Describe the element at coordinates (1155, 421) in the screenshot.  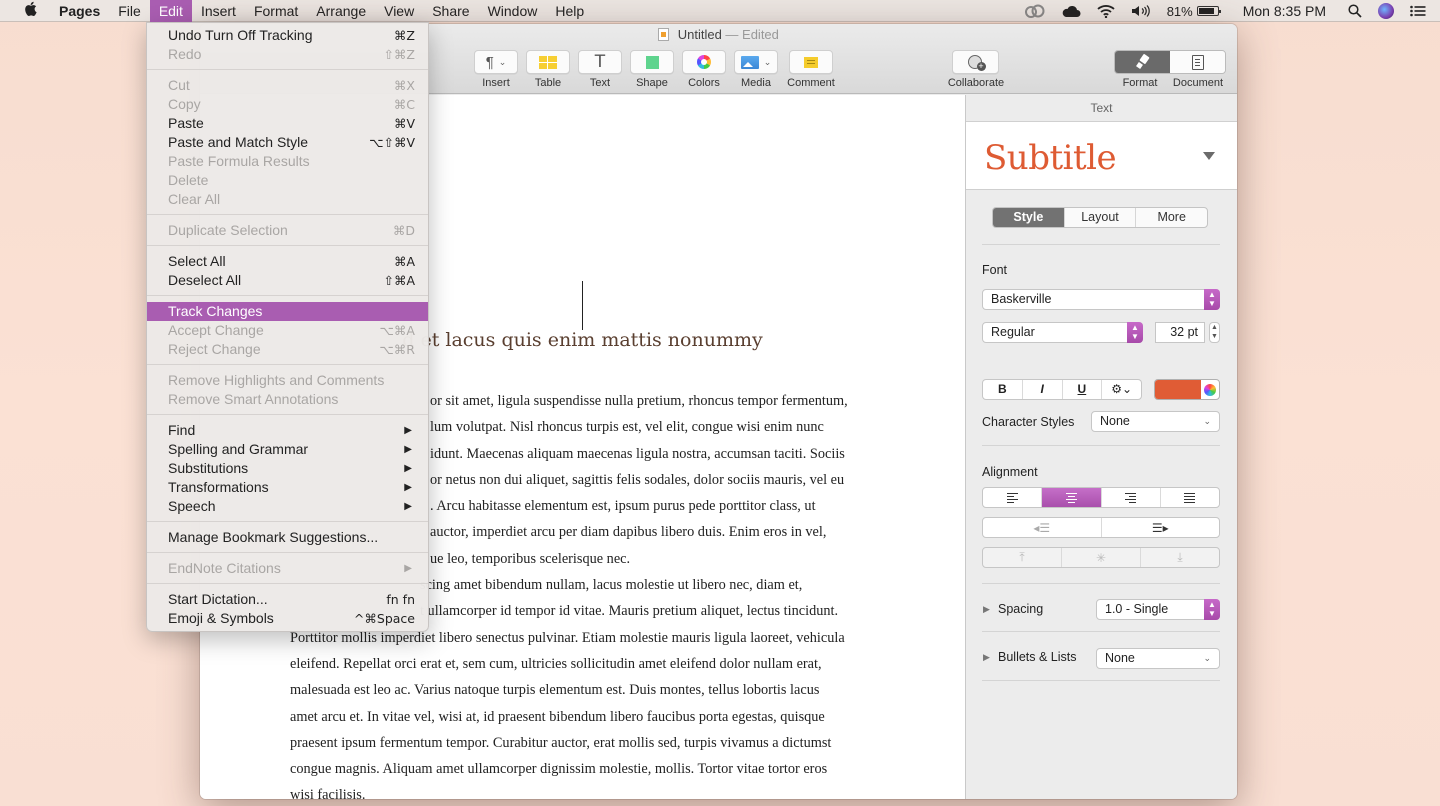
I see `character-styles-popup: None ⌄` at that location.